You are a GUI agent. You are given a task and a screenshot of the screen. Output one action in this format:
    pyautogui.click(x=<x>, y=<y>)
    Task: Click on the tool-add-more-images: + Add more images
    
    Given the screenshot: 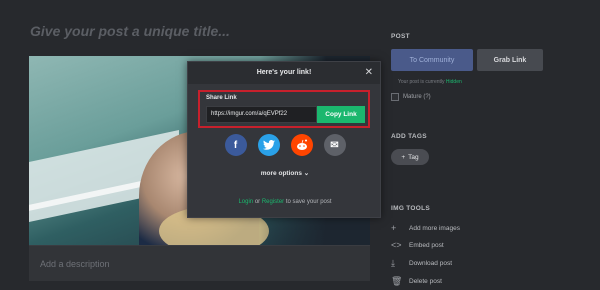 What is the action you would take?
    pyautogui.click(x=425, y=228)
    